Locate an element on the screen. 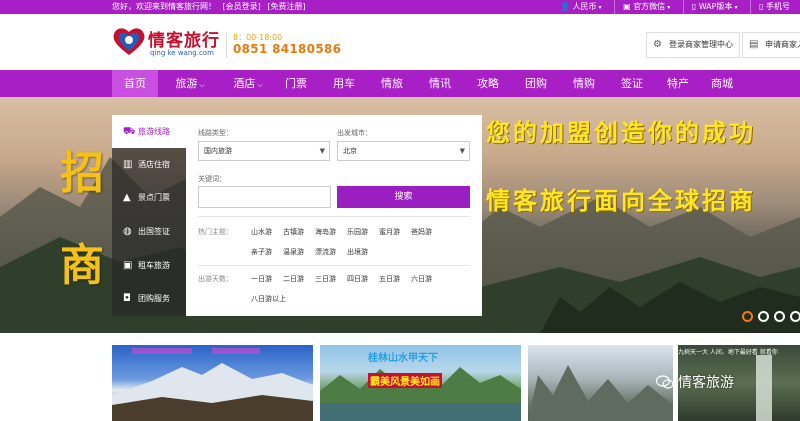  nav-item-travel: 旅游 ⌵ is located at coordinates (190, 83).